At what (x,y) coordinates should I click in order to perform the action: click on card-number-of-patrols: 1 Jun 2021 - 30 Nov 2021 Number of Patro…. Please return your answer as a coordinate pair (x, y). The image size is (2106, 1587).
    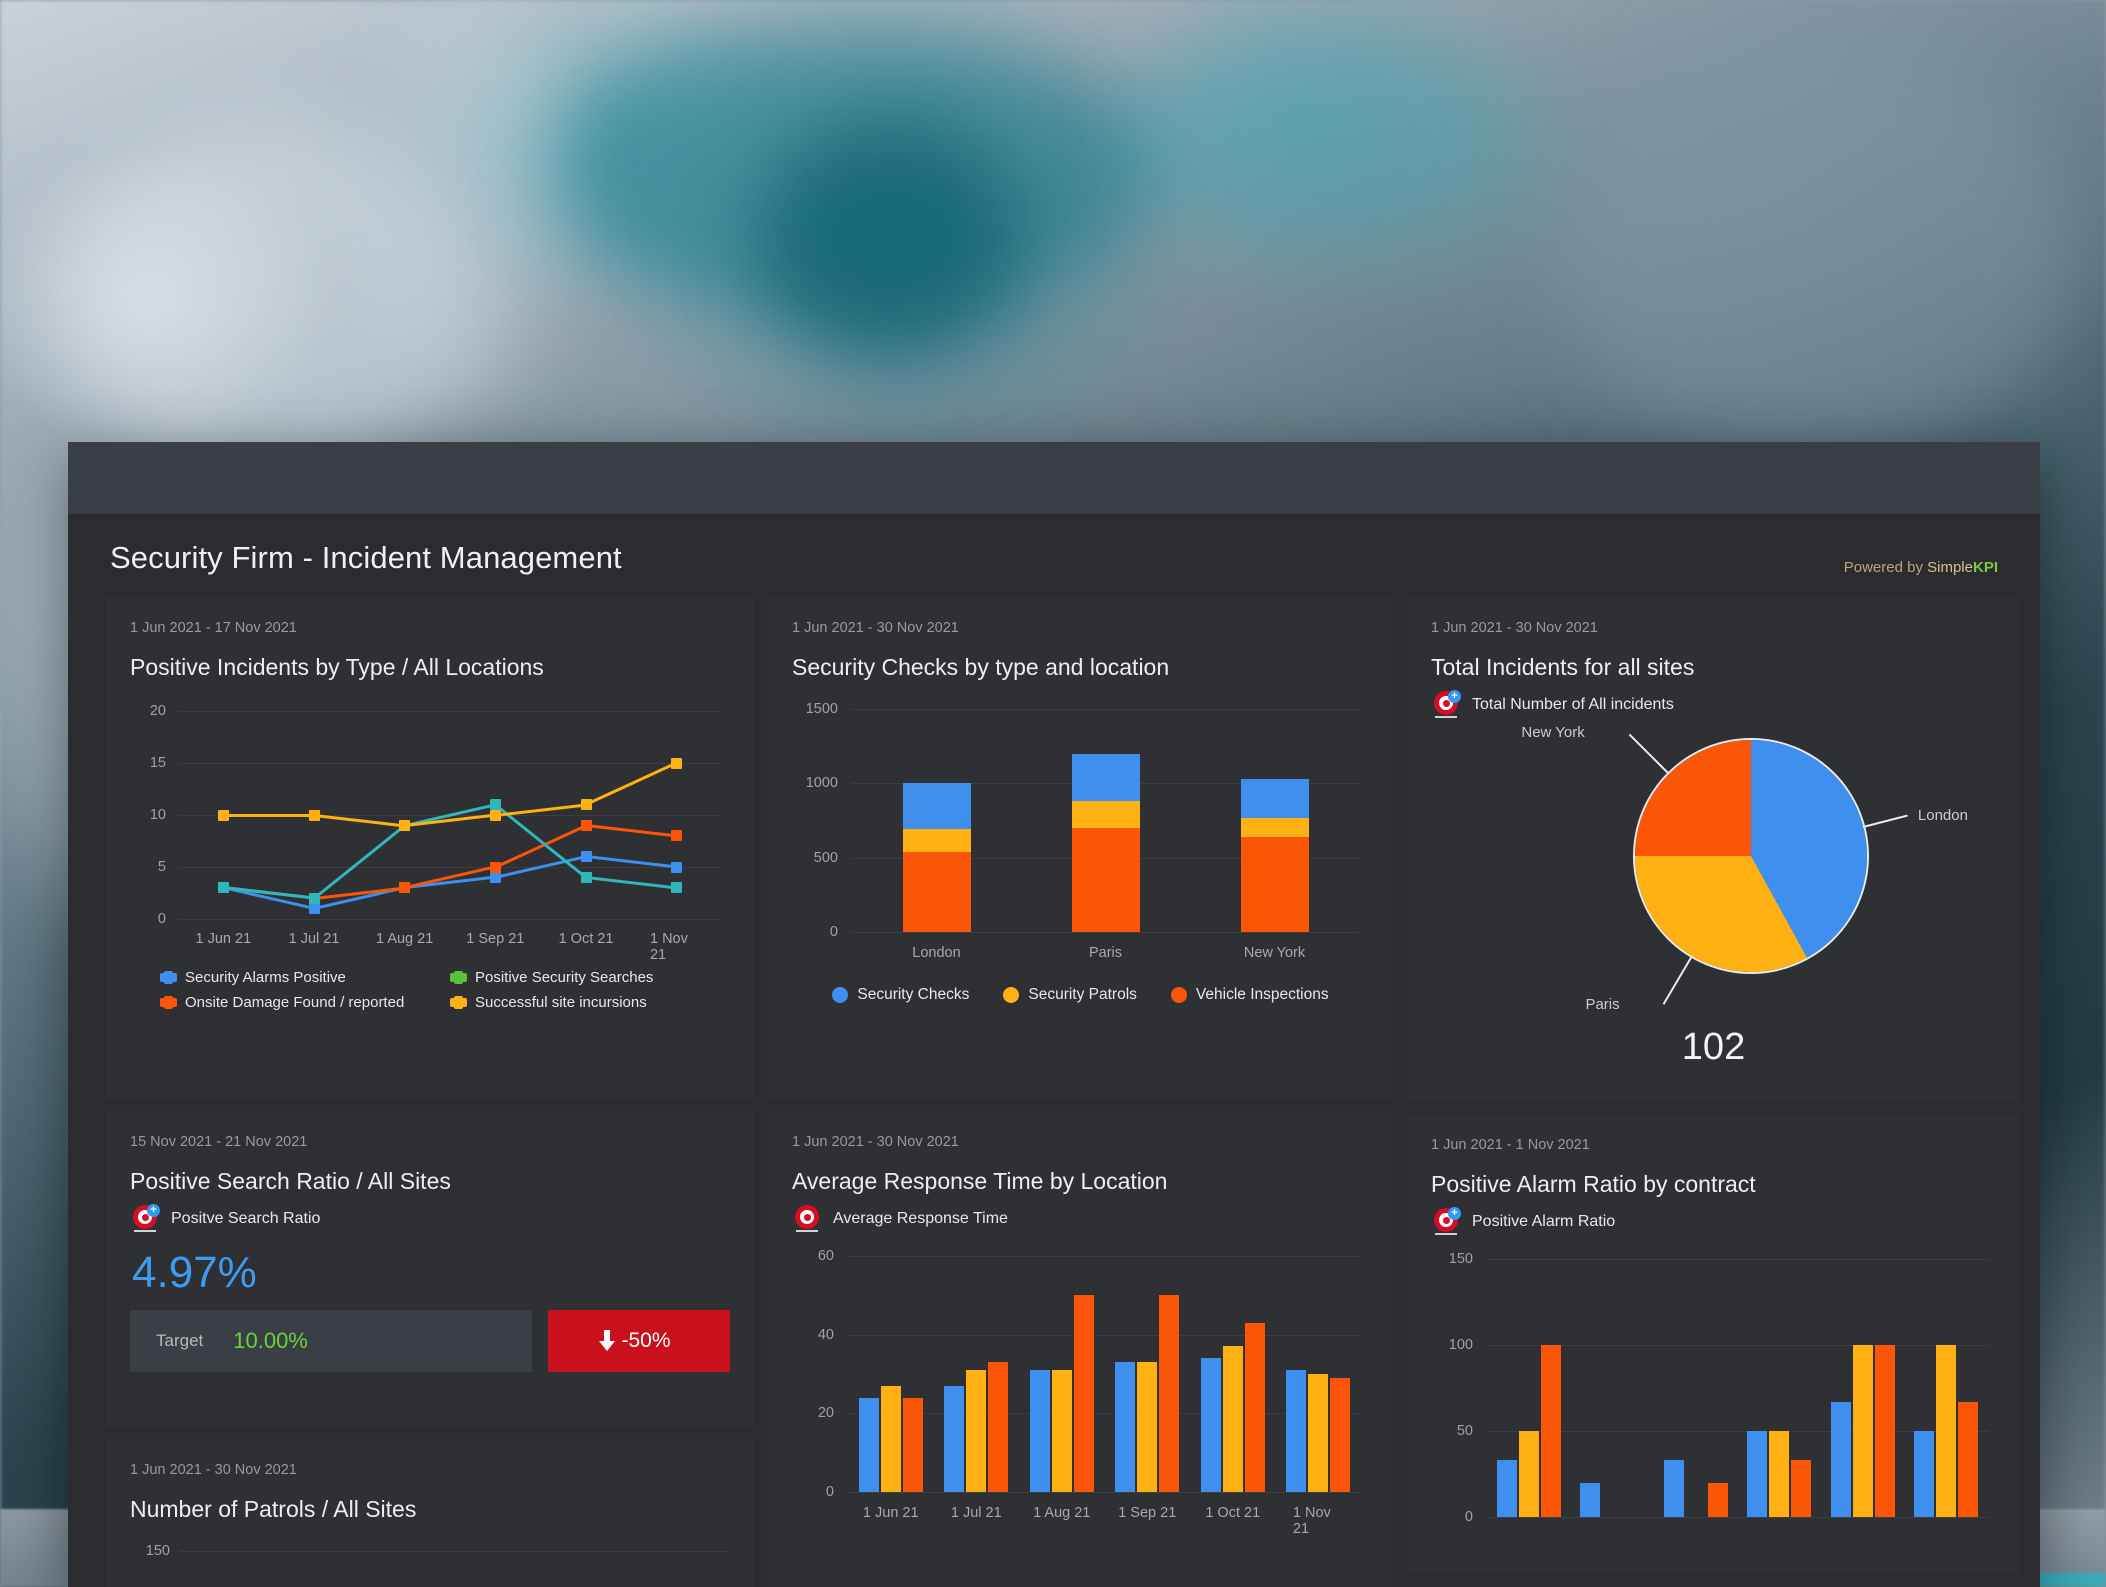
    Looking at the image, I should click on (430, 1513).